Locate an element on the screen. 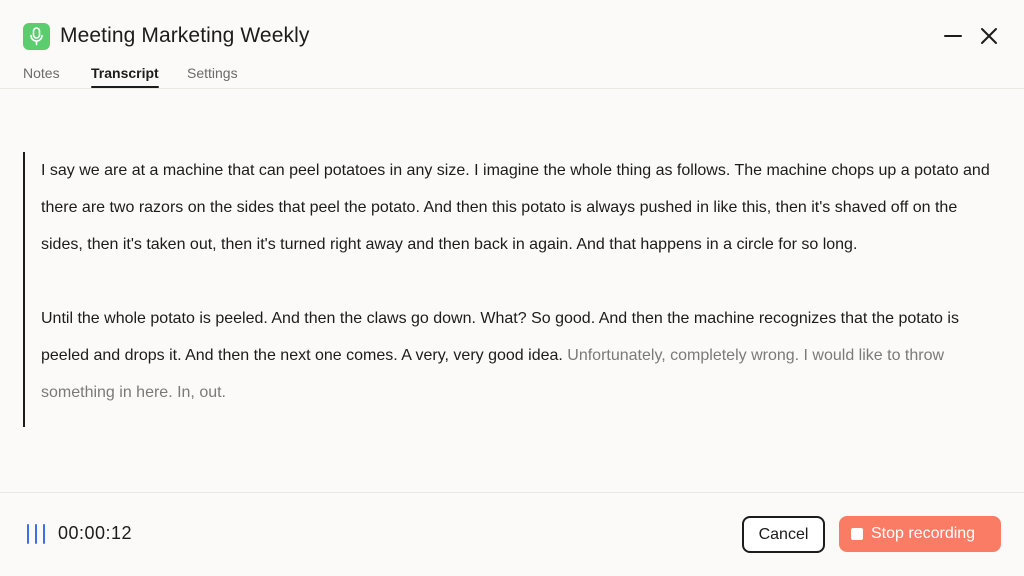 Image resolution: width=1024 pixels, height=576 pixels. stop-recording-label: Stop recording is located at coordinates (923, 533).